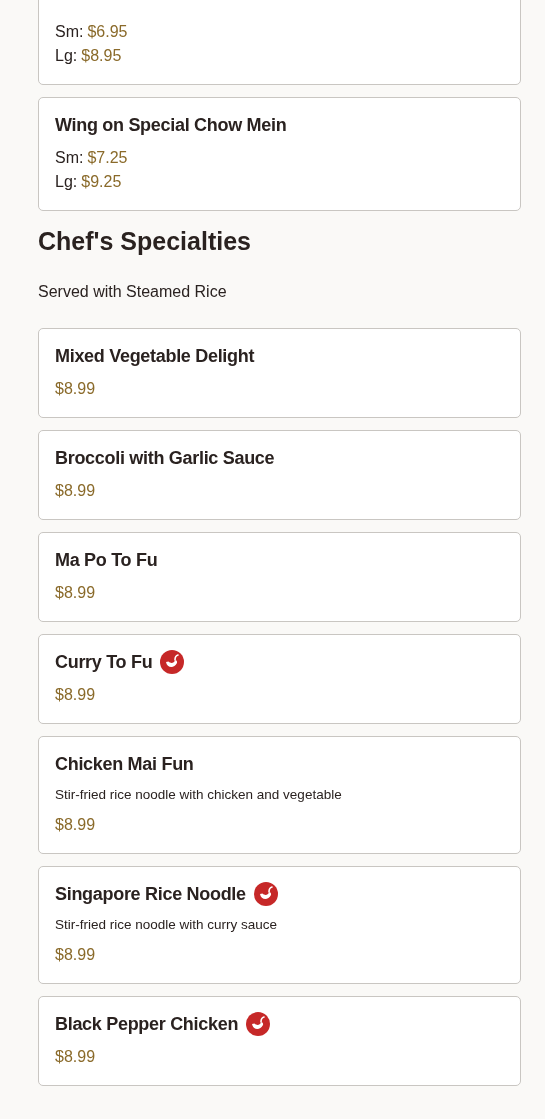 The height and width of the screenshot is (1119, 545). What do you see at coordinates (145, 241) in the screenshot?
I see `section-heading: Chef's Specialties` at bounding box center [145, 241].